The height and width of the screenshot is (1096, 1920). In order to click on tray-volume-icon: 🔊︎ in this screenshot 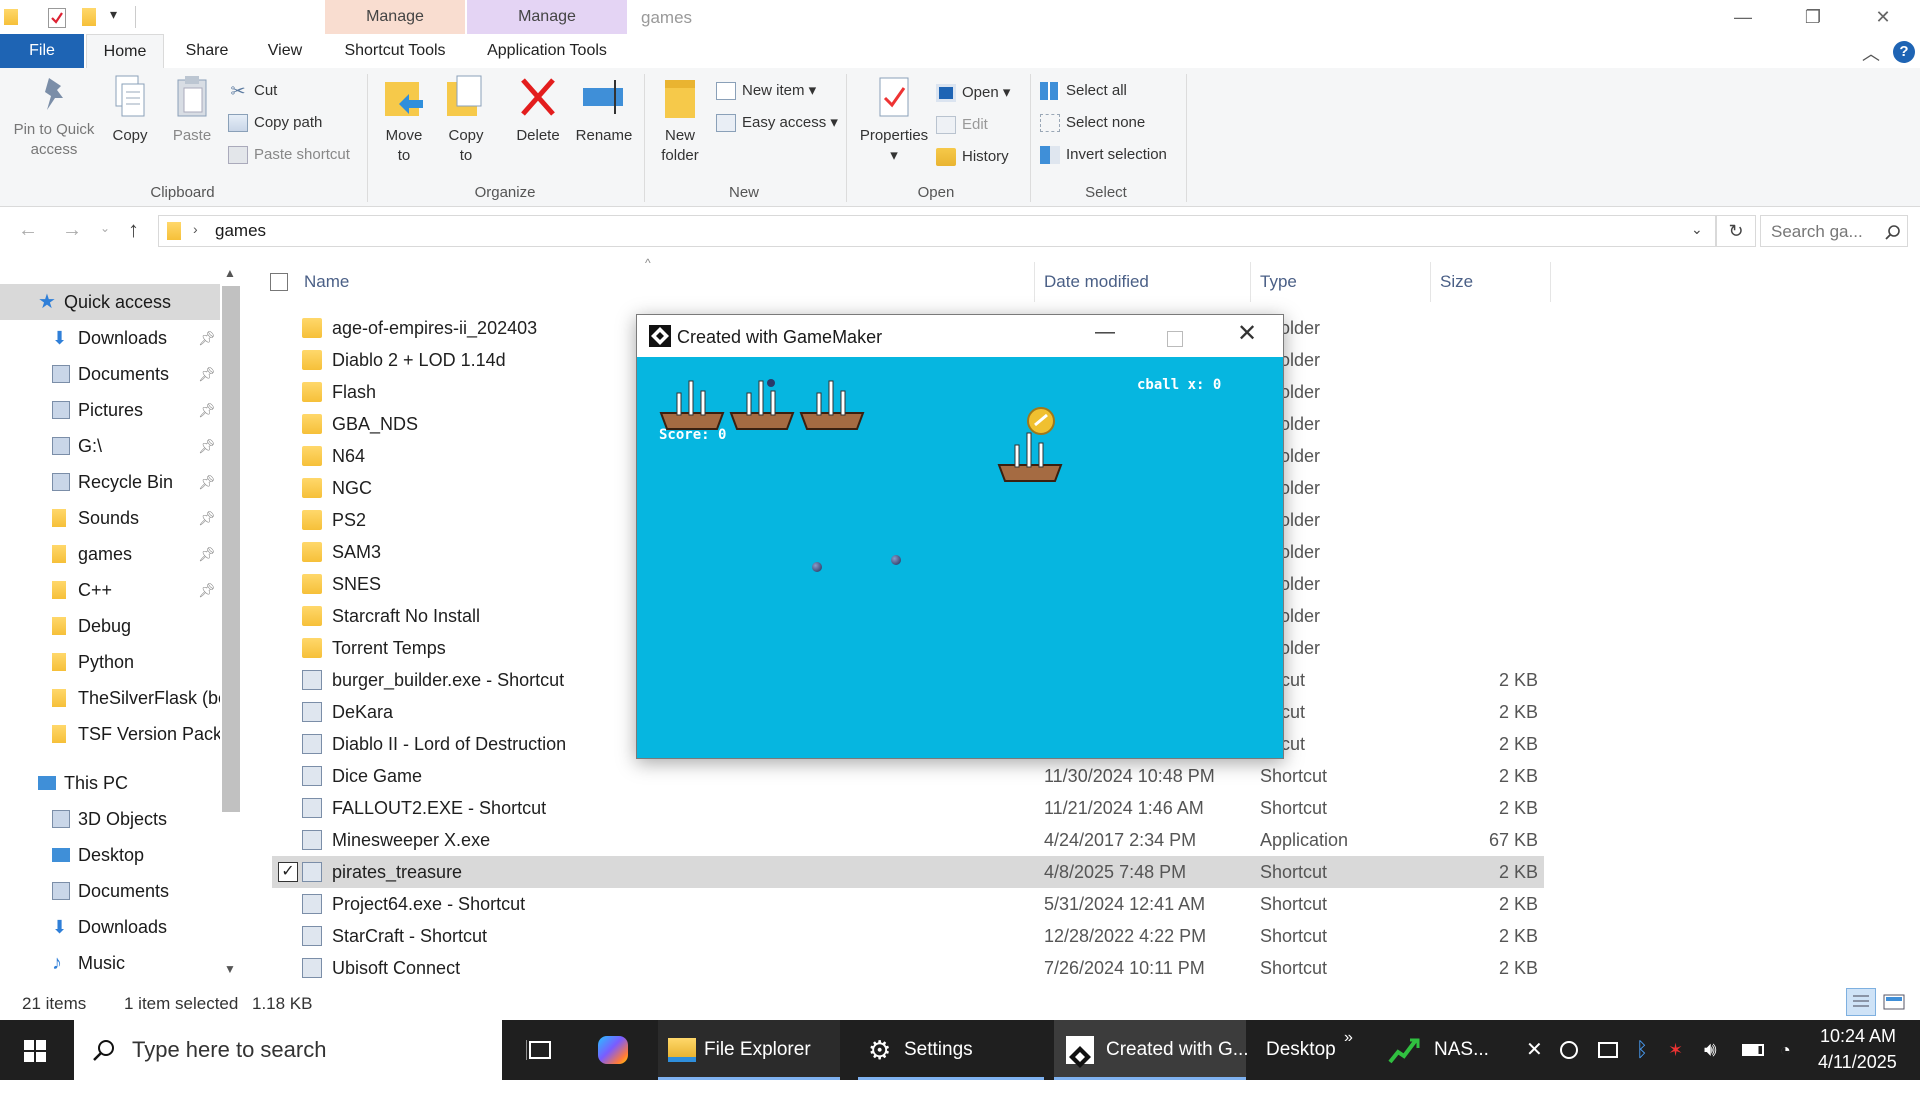, I will do `click(1710, 1050)`.